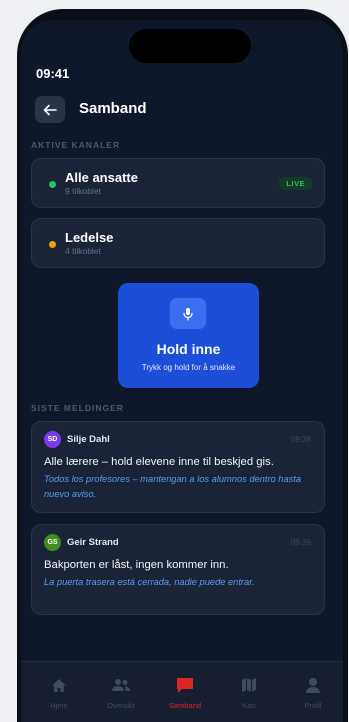 The height and width of the screenshot is (722, 349). Describe the element at coordinates (88, 439) in the screenshot. I see `sender-name: Silje Dahl` at that location.